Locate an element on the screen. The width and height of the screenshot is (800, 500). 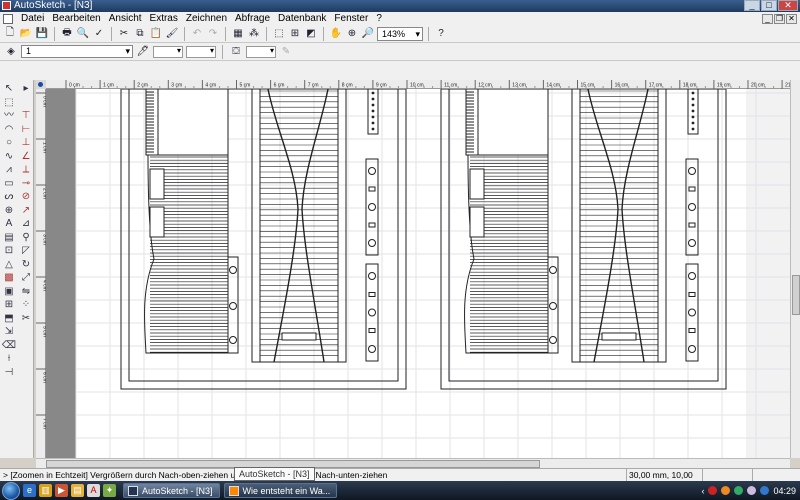
menu-extras: Extras is located at coordinates (164, 18).